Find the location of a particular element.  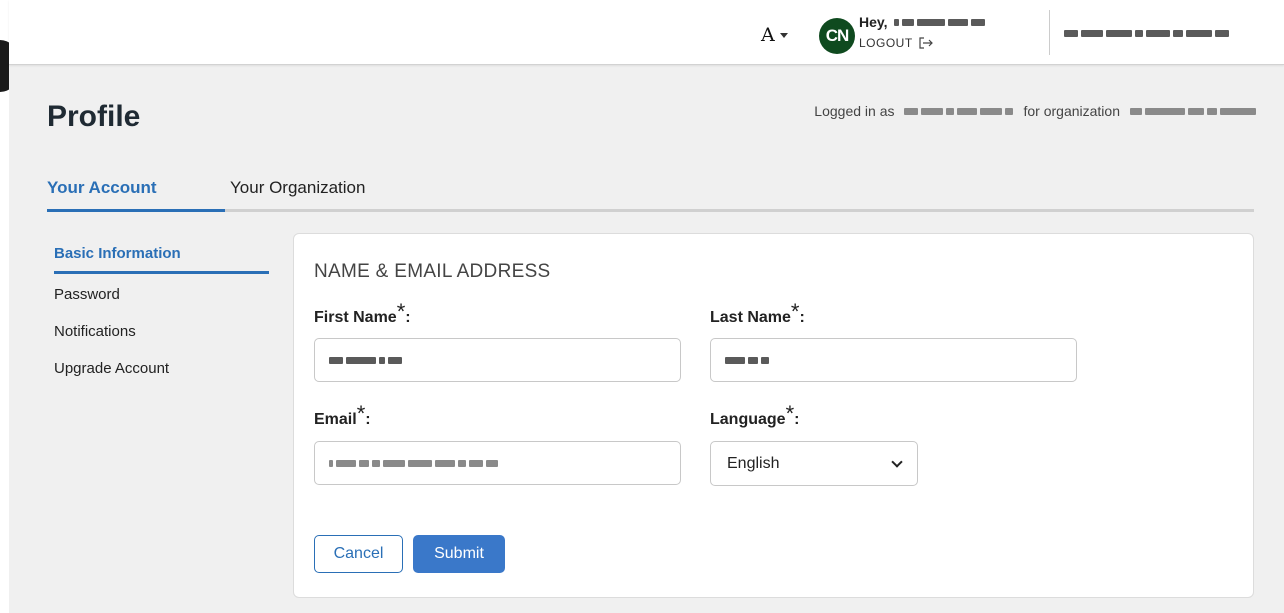

redacted-organization-name is located at coordinates (1146, 33).